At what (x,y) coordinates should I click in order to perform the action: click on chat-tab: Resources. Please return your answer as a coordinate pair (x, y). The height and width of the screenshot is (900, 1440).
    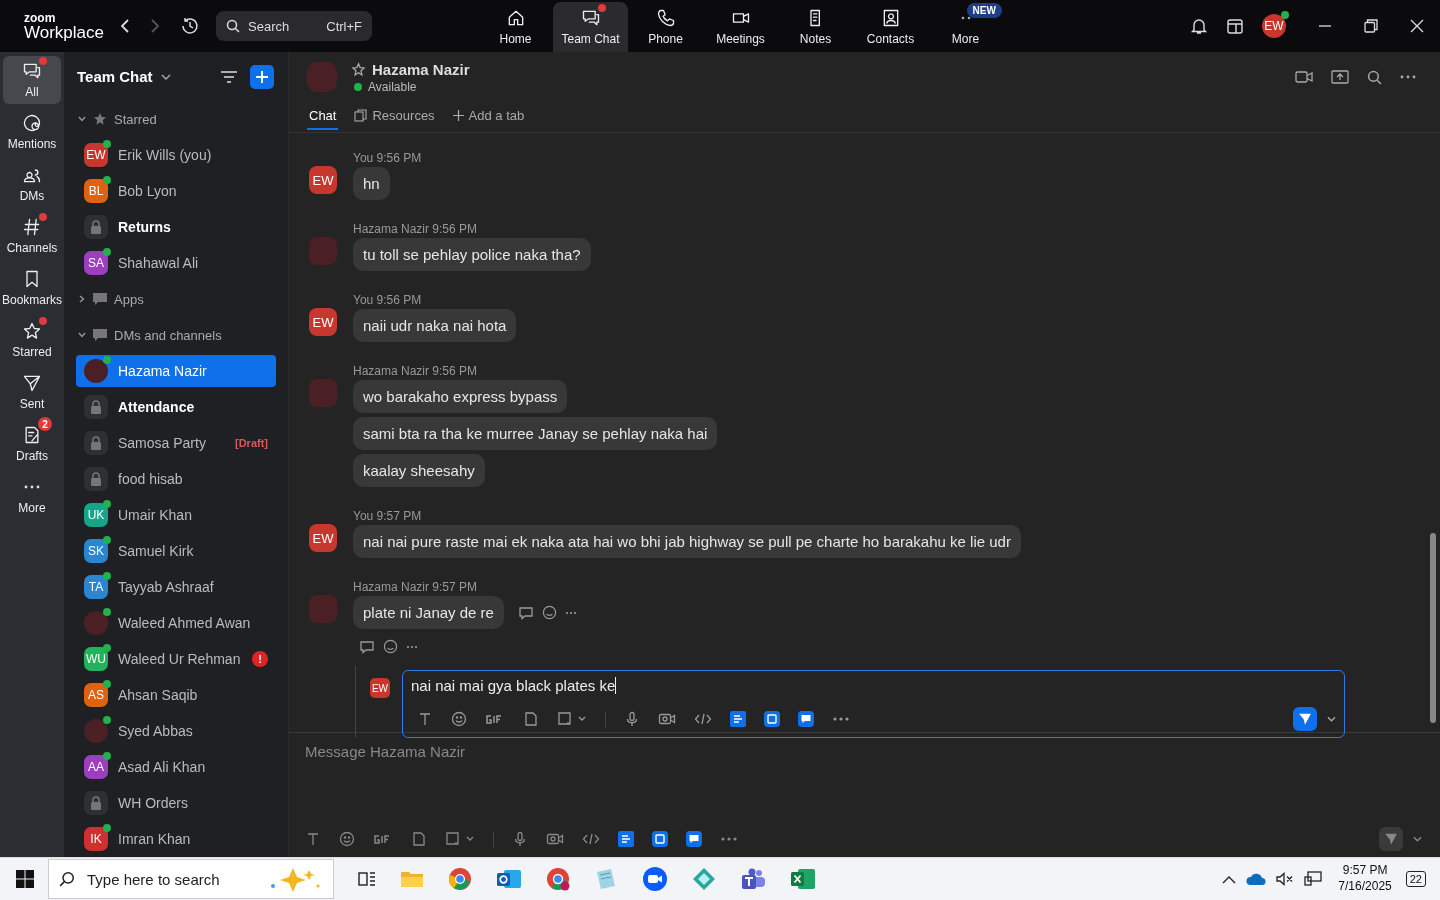
    Looking at the image, I should click on (394, 116).